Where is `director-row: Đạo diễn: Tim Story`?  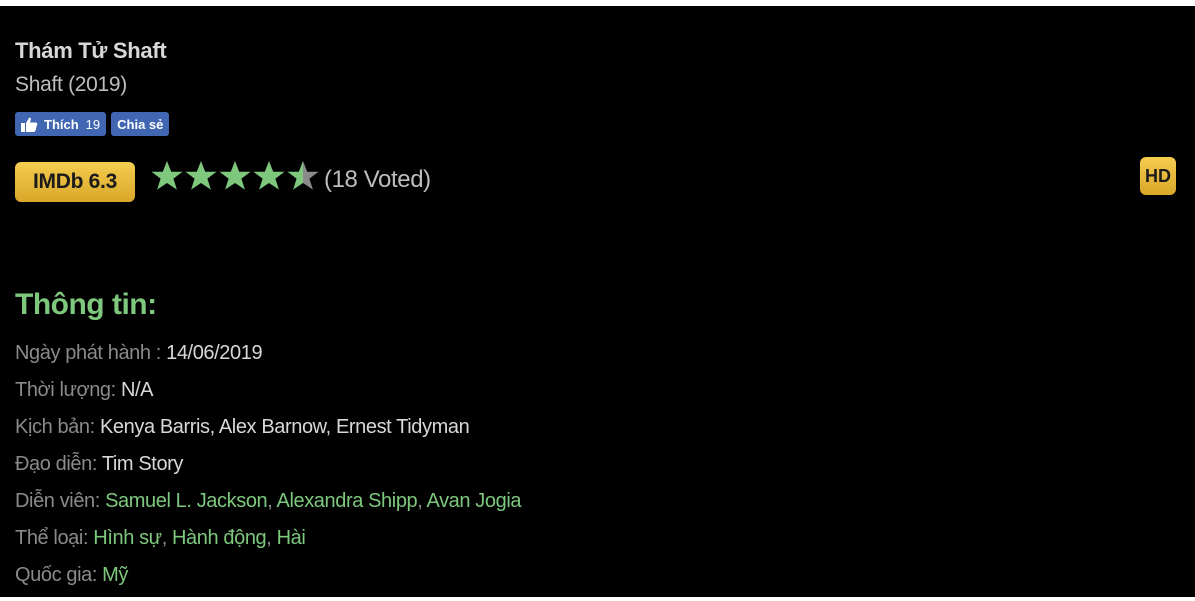
director-row: Đạo diễn: Tim Story is located at coordinates (268, 471).